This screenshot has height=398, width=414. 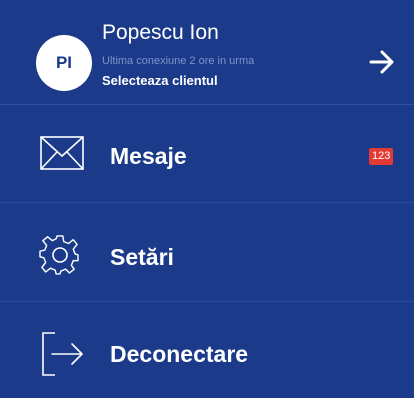 I want to click on select-client-link: Selecteaza clientul, so click(x=160, y=80).